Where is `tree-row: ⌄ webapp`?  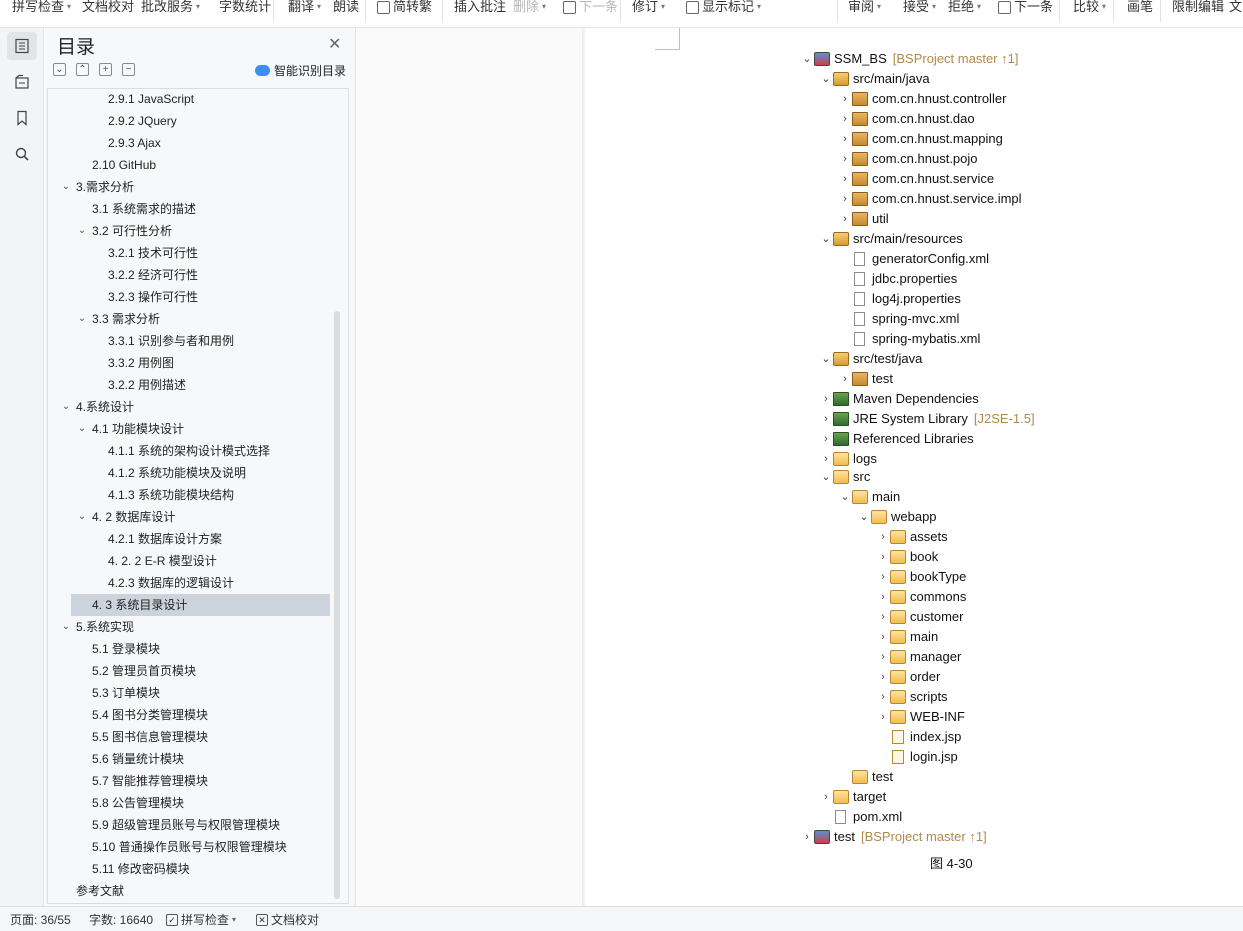
tree-row: ⌄ webapp is located at coordinates (897, 517).